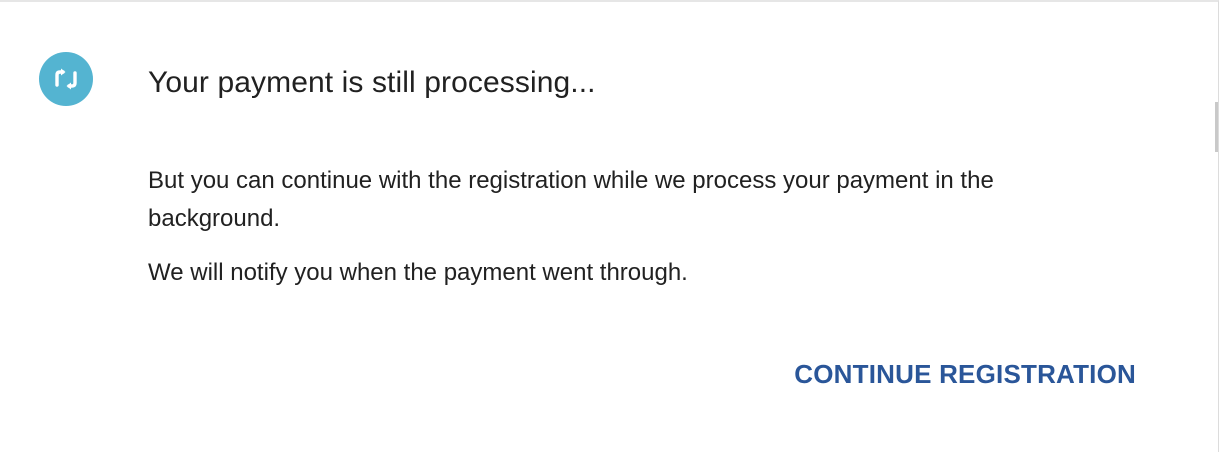 Image resolution: width=1222 pixels, height=452 pixels. Describe the element at coordinates (66, 79) in the screenshot. I see `sync-arrows-icon` at that location.